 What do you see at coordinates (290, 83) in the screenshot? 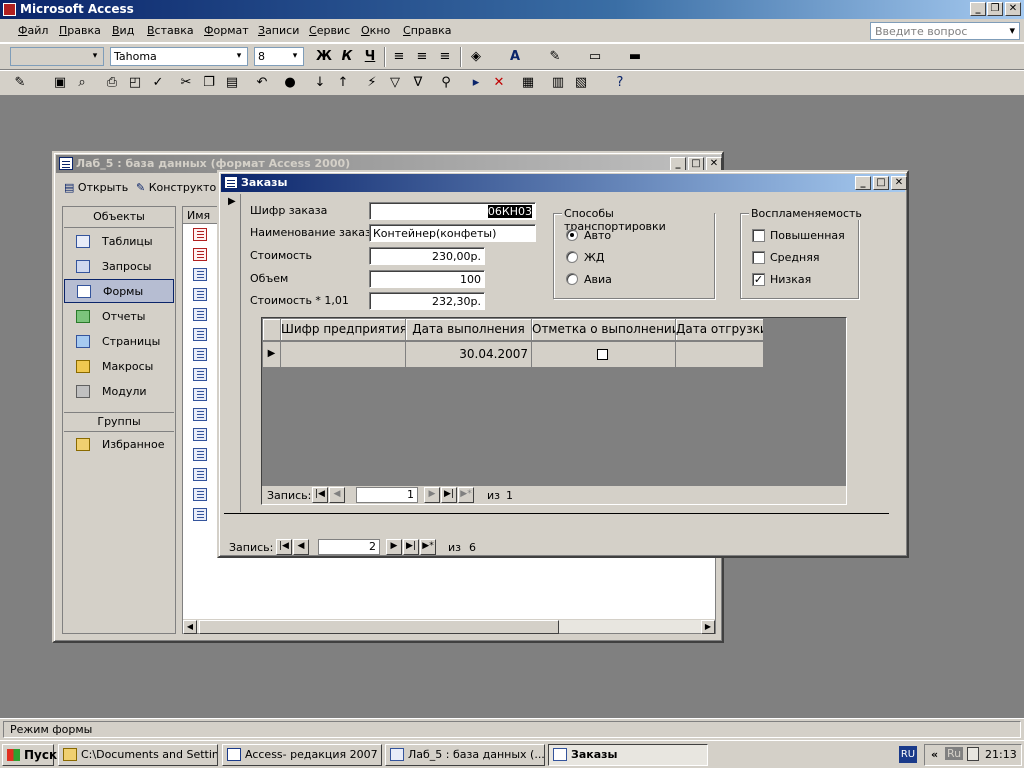
I see `hyperlink-icon: ●` at bounding box center [290, 83].